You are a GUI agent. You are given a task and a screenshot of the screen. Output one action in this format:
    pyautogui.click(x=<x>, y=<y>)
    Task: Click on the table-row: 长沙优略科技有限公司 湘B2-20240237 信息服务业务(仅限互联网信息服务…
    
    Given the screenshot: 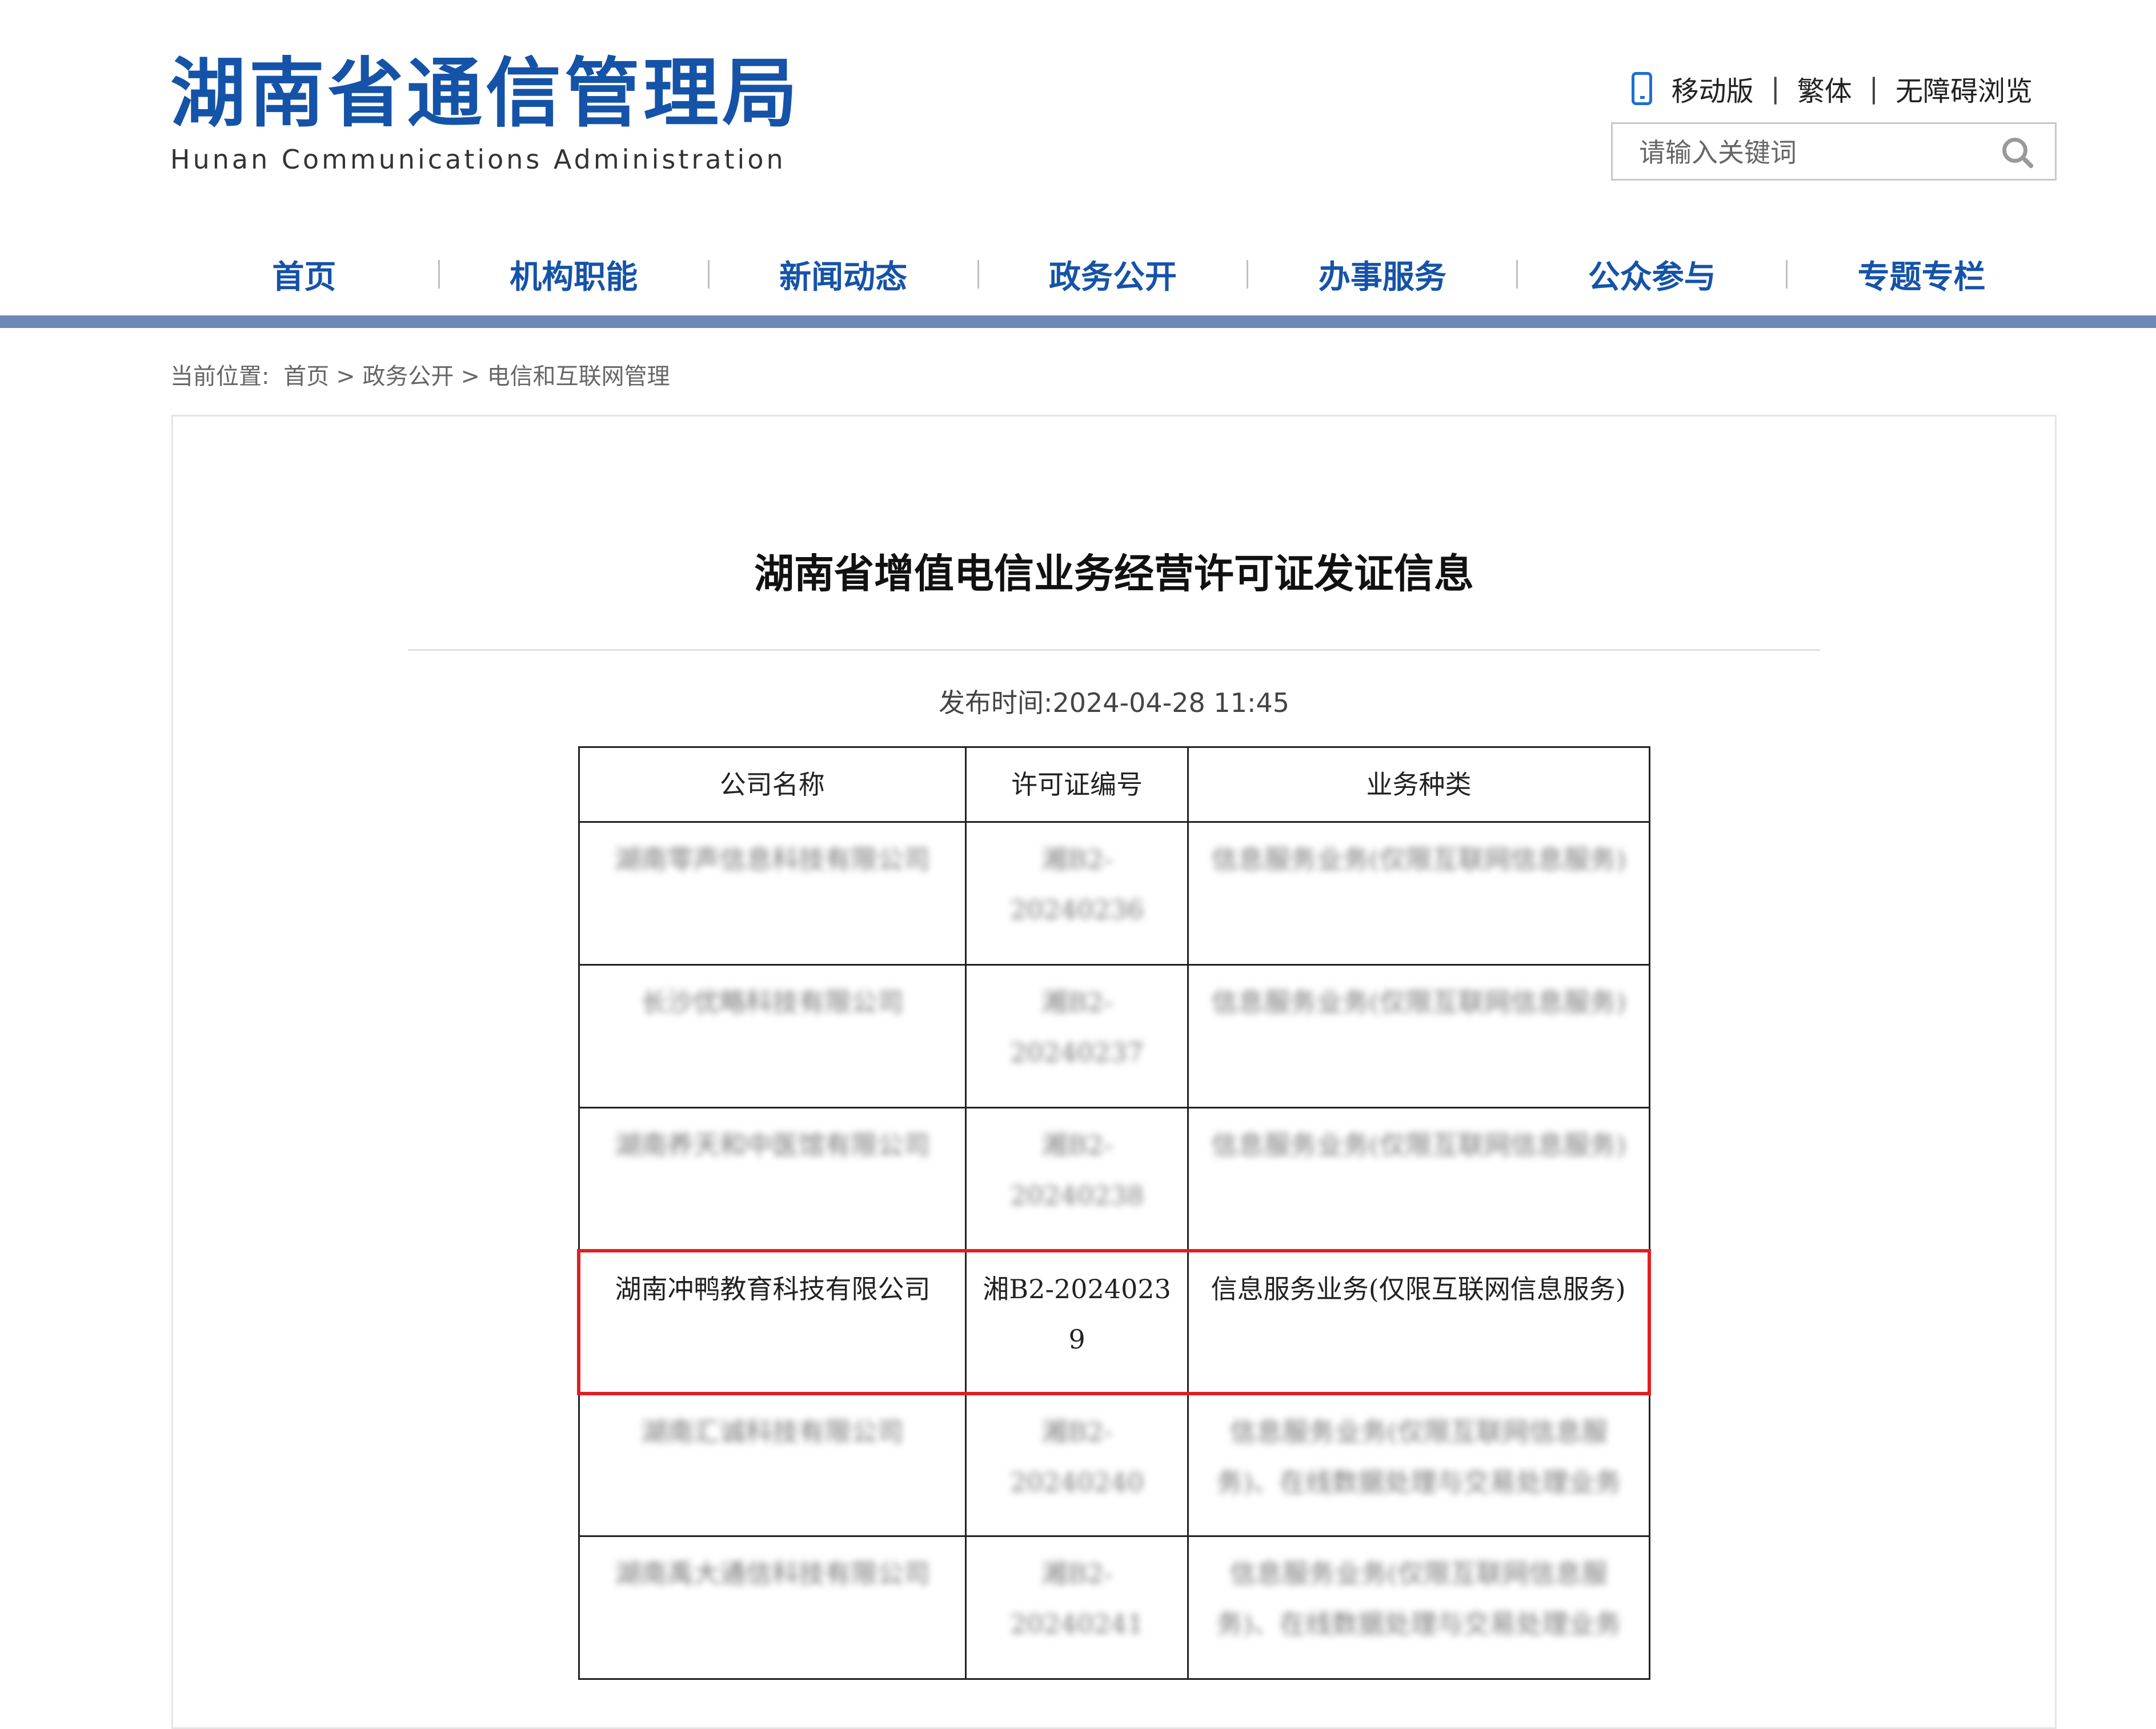 What is the action you would take?
    pyautogui.click(x=1114, y=1036)
    